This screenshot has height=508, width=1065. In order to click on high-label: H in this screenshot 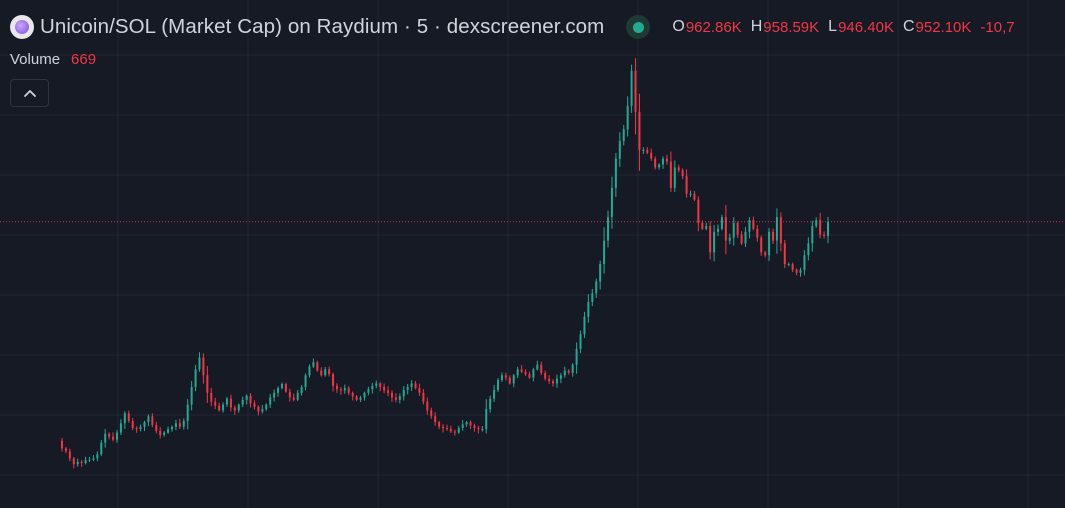, I will do `click(756, 26)`.